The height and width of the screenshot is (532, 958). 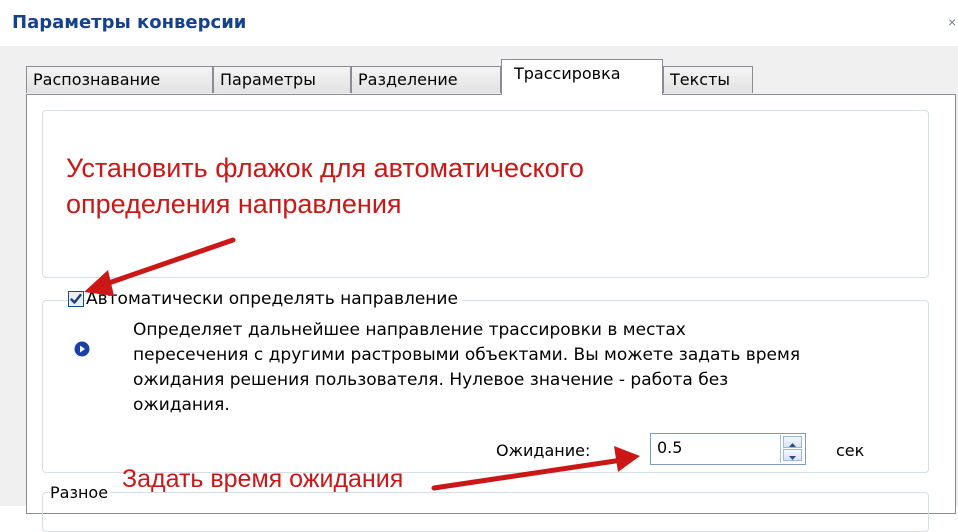 I want to click on wait-instruction-text: Задать время ожидания, so click(x=263, y=479).